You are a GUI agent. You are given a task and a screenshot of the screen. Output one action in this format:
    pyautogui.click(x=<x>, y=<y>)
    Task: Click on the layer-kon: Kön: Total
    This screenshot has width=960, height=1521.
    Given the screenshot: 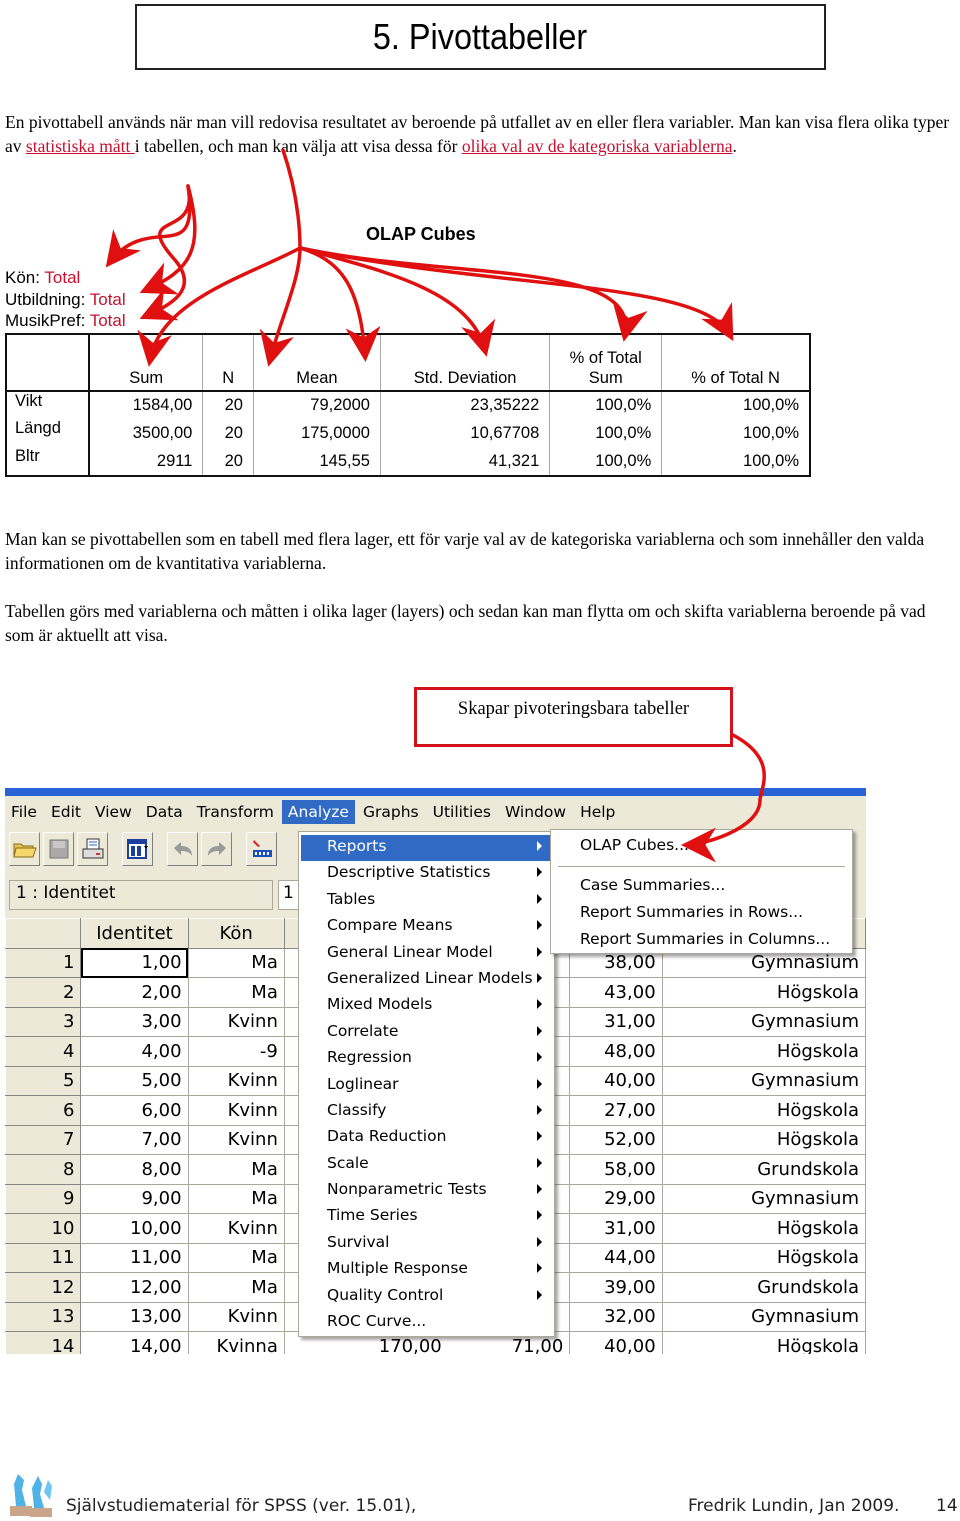 What is the action you would take?
    pyautogui.click(x=65, y=278)
    